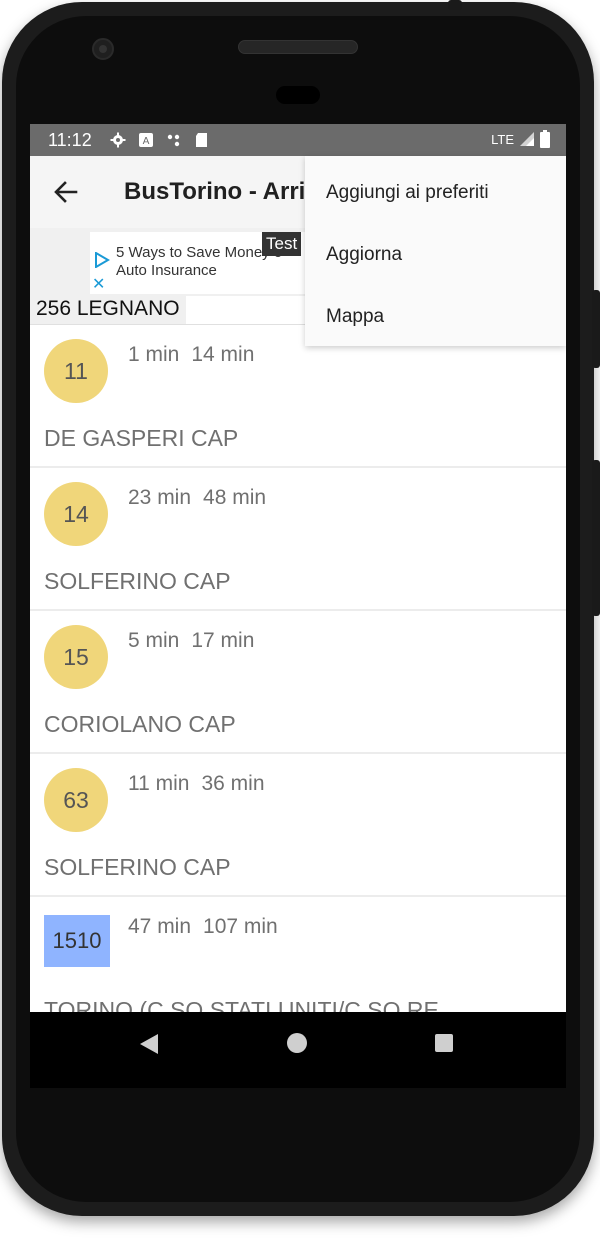  I want to click on arrival-times: 23 min 48 min, so click(197, 498).